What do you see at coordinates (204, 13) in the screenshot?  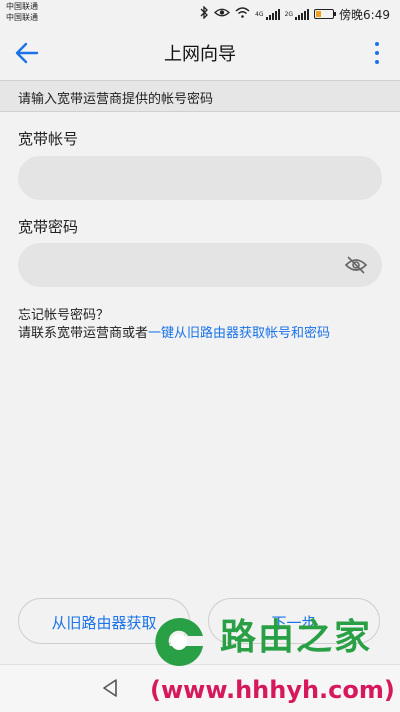 I see `bluetooth-icon` at bounding box center [204, 13].